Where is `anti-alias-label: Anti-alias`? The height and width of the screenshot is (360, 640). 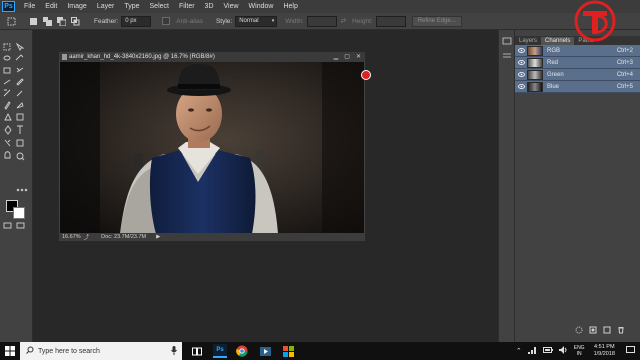
anti-alias-label: Anti-alias is located at coordinates (189, 21).